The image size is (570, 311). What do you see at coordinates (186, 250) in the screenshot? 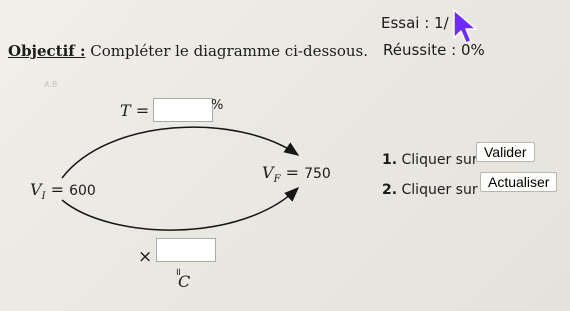
I see `coefficient-input` at bounding box center [186, 250].